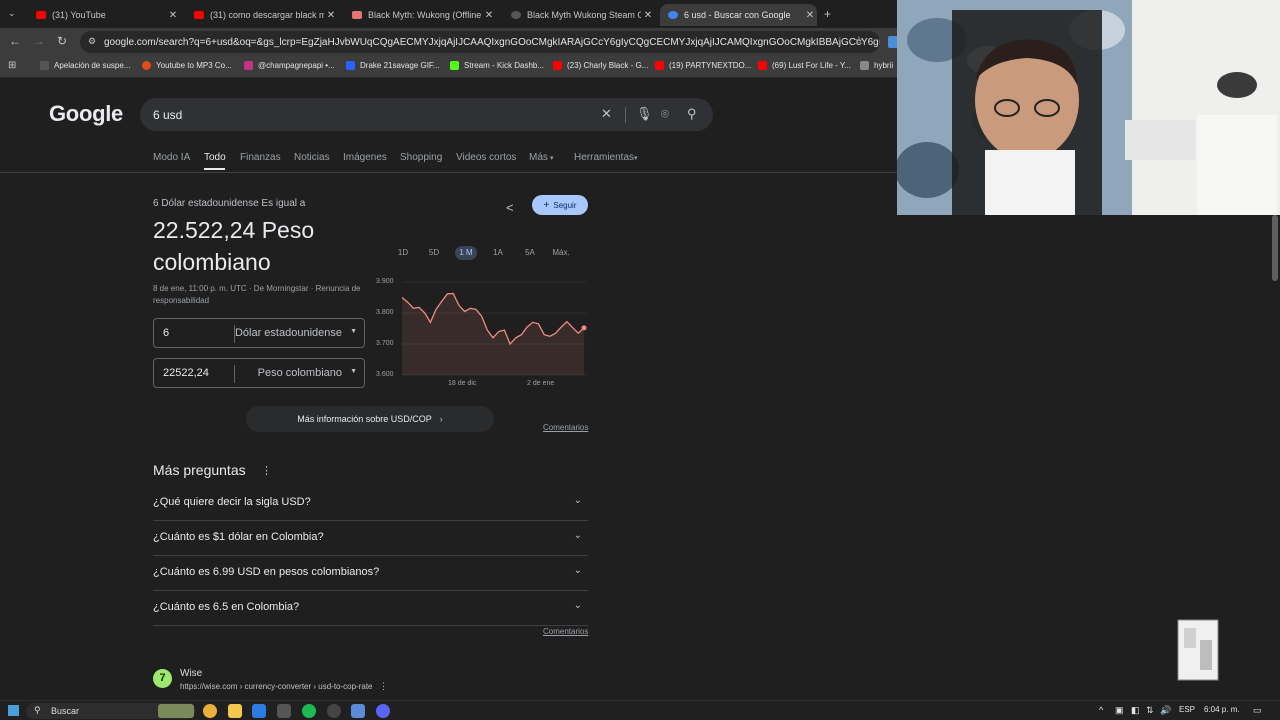 This screenshot has height=720, width=1280. What do you see at coordinates (530, 253) in the screenshot?
I see `range-5a: 5A` at bounding box center [530, 253].